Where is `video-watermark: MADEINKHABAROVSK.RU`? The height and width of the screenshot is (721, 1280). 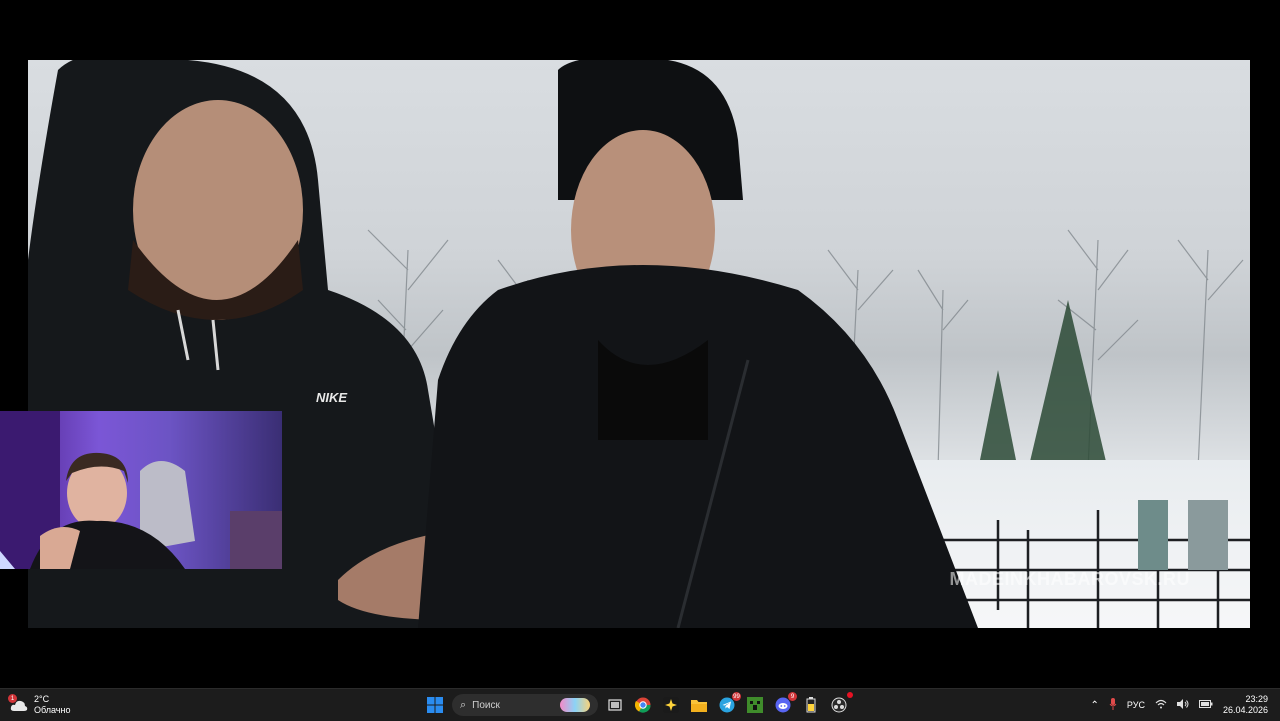 video-watermark: MADEINKHABAROVSK.RU is located at coordinates (1069, 579).